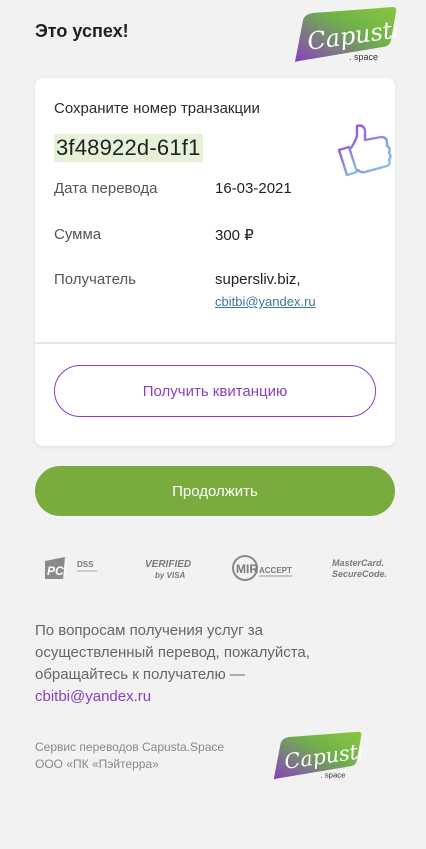 This screenshot has height=849, width=426. Describe the element at coordinates (106, 188) in the screenshot. I see `date-label: Дата перевода` at that location.